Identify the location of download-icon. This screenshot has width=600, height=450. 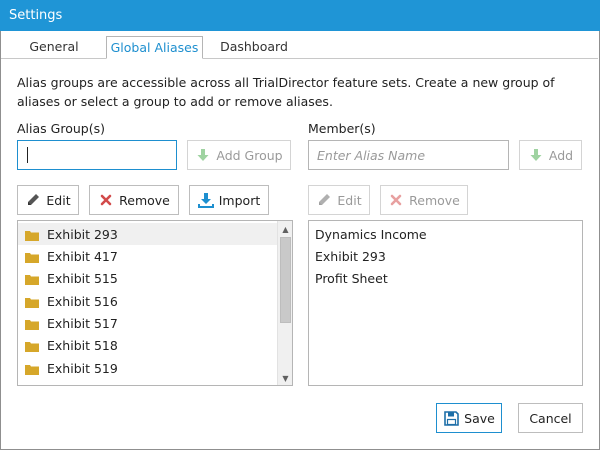
(205, 200).